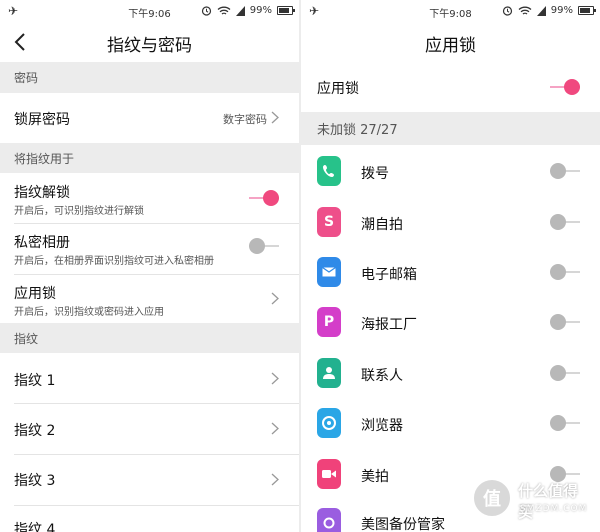  I want to click on fingerprint-item-row: 指纹 4, so click(149, 519).